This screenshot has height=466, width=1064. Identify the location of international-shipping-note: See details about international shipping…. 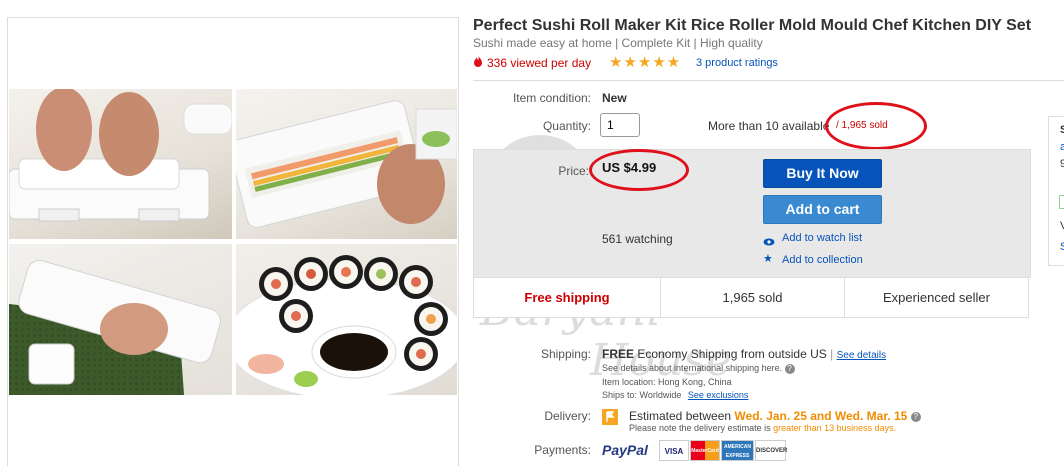
(698, 368).